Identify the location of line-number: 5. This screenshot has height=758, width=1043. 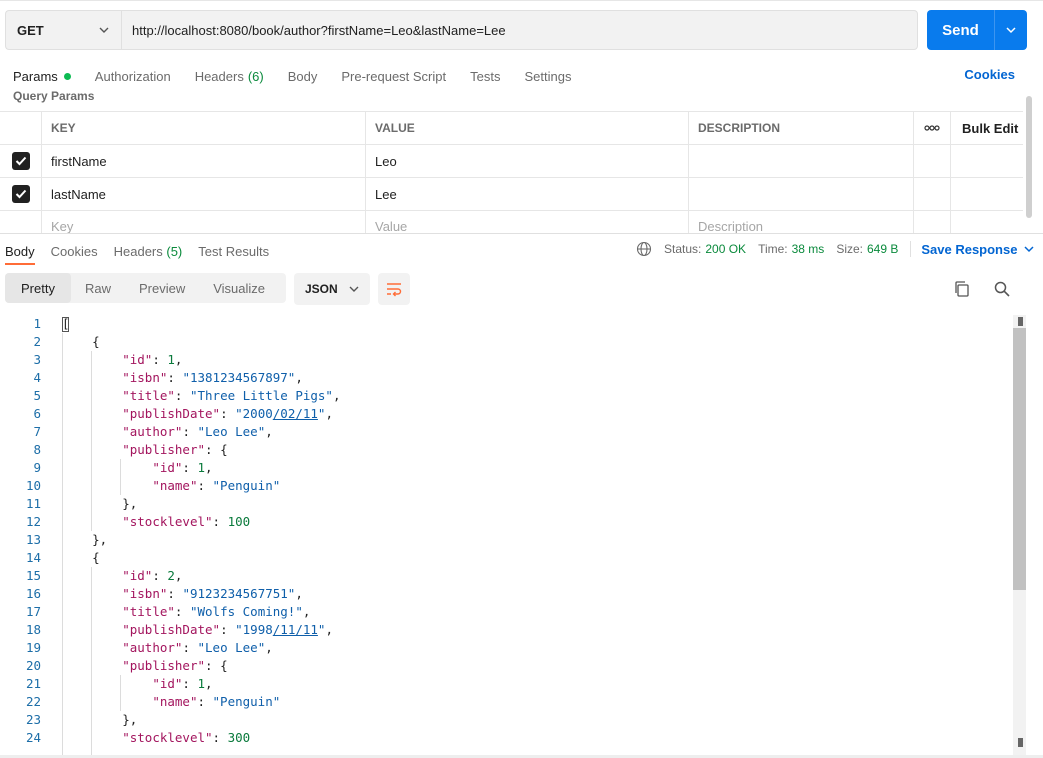
(37, 395).